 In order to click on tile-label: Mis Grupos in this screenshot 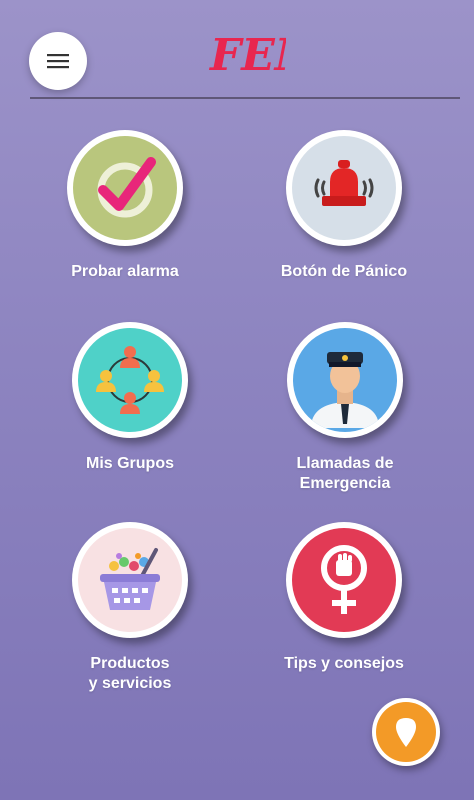, I will do `click(129, 463)`.